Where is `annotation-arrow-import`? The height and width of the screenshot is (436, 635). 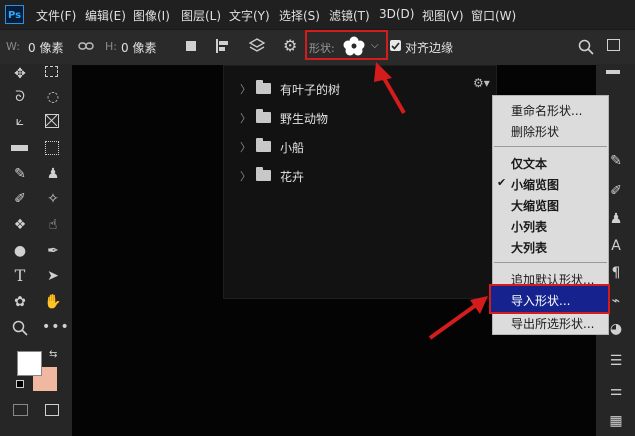 annotation-arrow-import is located at coordinates (453, 321).